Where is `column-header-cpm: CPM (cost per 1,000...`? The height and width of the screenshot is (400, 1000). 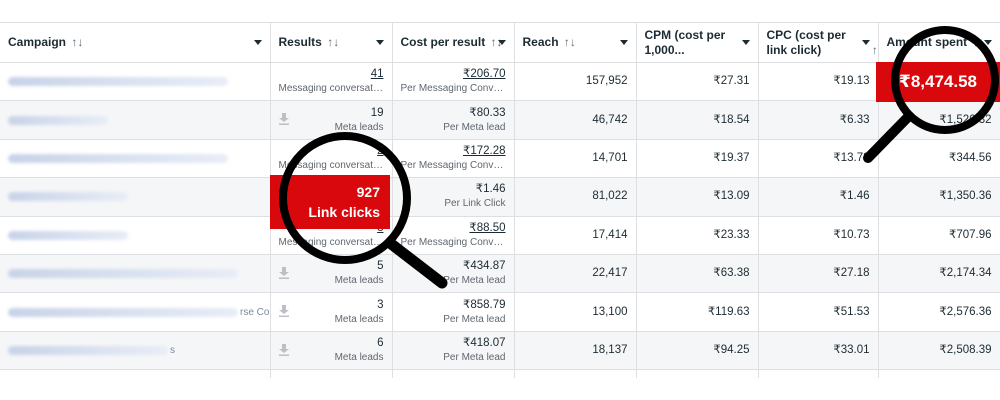 column-header-cpm: CPM (cost per 1,000... is located at coordinates (697, 42).